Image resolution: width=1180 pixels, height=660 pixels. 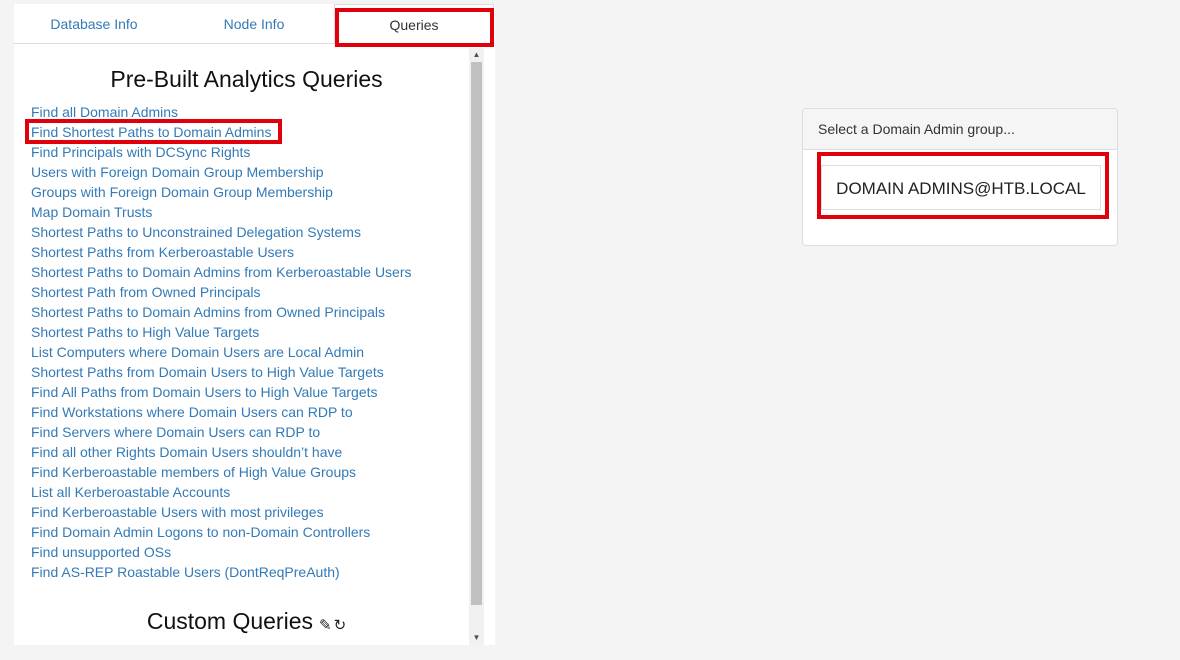 I want to click on query-link: List all Kerberoastable Accounts, so click(x=221, y=492).